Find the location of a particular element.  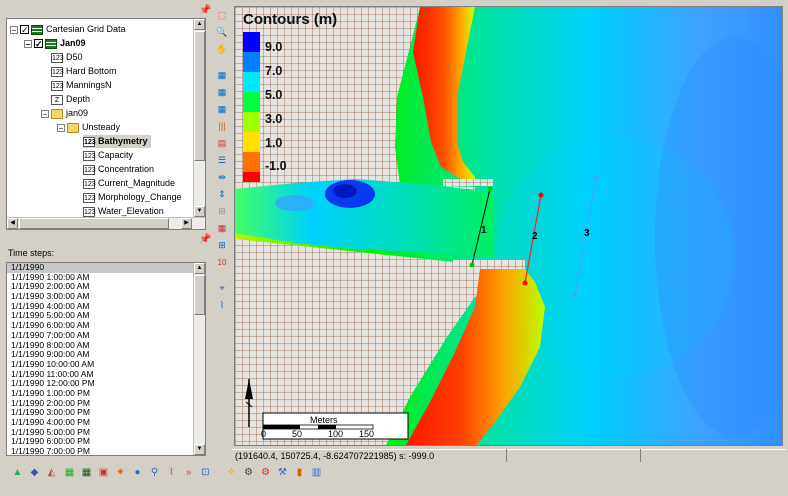

run-model-icon: ⚙ is located at coordinates (248, 472).